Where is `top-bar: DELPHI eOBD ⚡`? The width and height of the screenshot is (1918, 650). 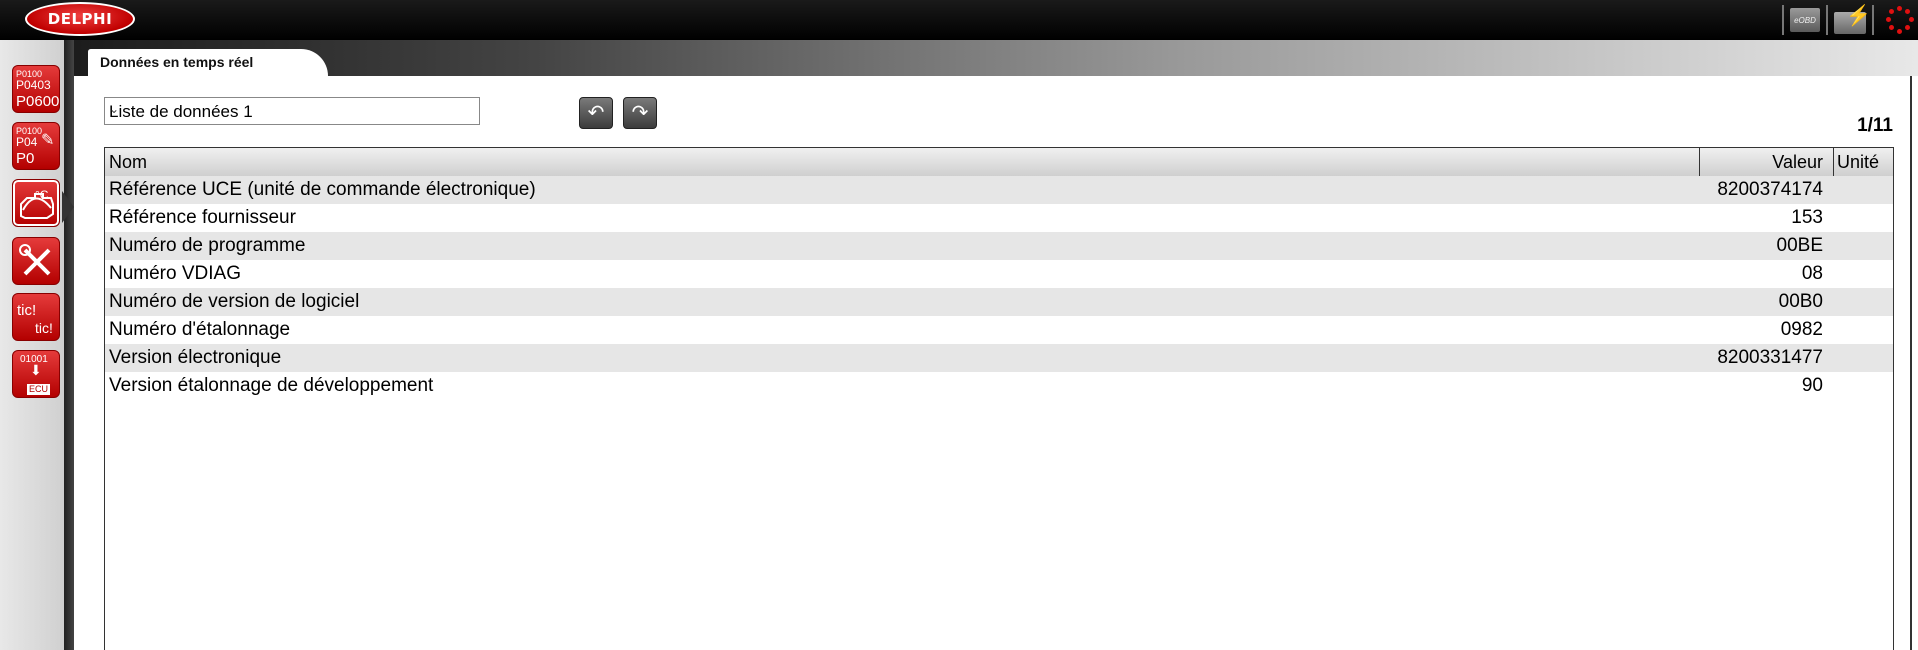 top-bar: DELPHI eOBD ⚡ is located at coordinates (959, 20).